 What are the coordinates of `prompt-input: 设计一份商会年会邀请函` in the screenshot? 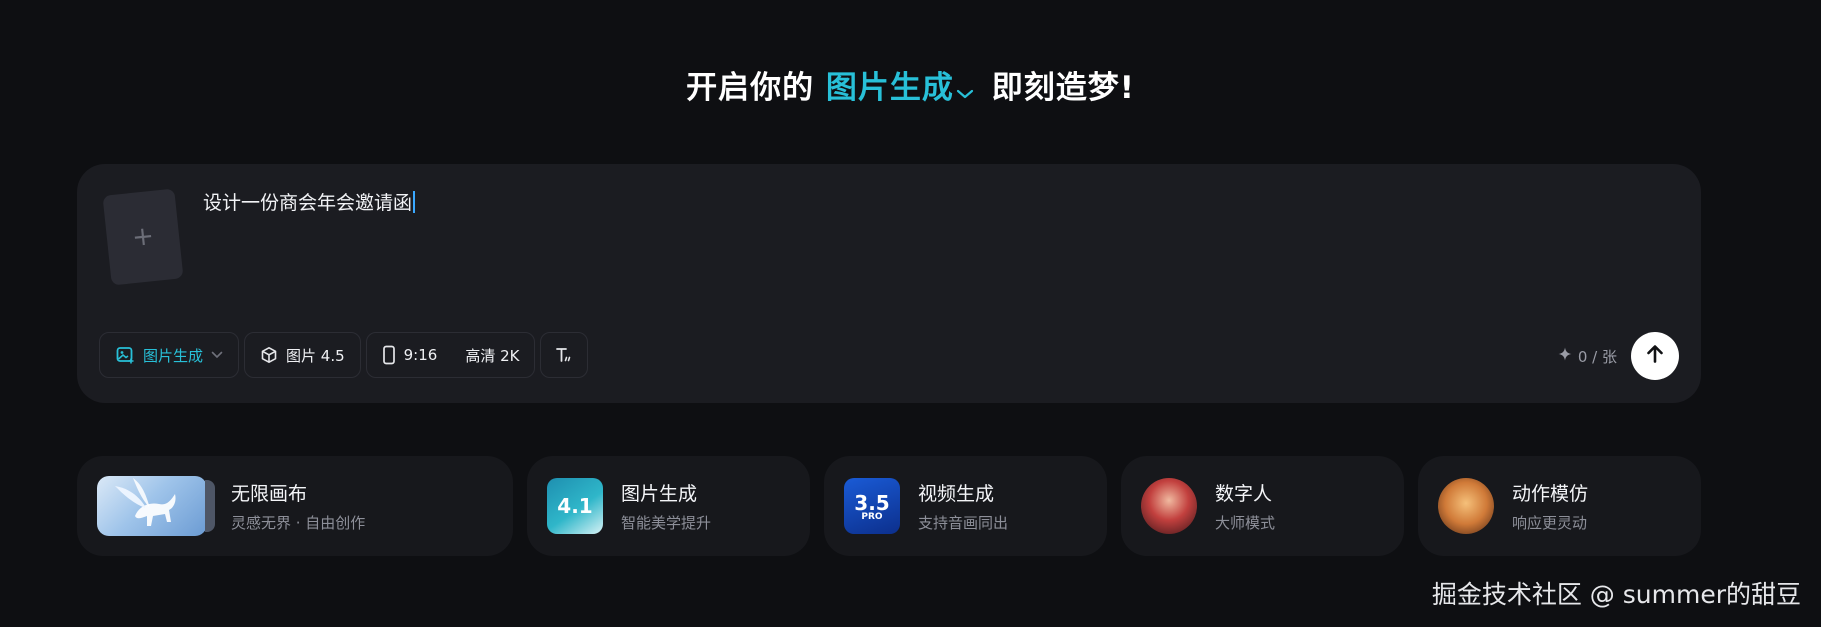 It's located at (309, 201).